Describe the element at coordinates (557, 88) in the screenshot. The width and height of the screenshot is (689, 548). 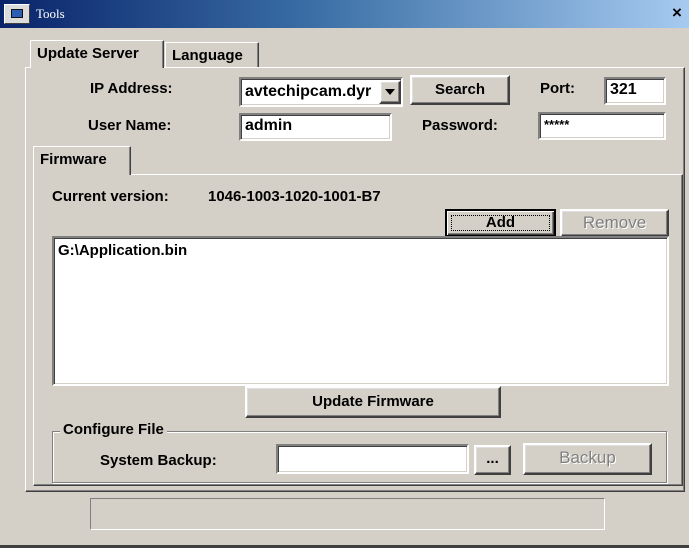
I see `port-label: Port:` at that location.